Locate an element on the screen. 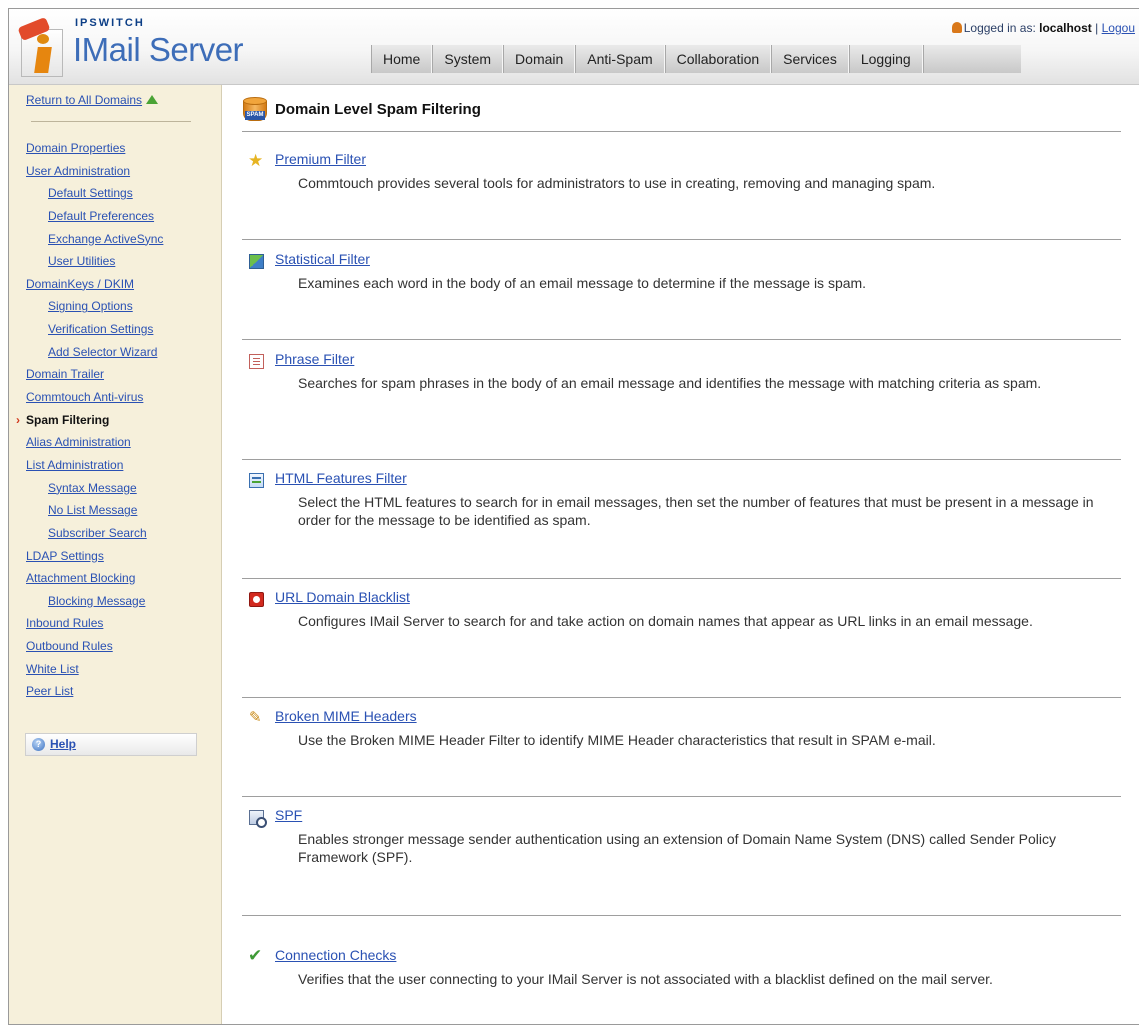  sidebar-item-label: Attachment Blocking is located at coordinates (80, 578).